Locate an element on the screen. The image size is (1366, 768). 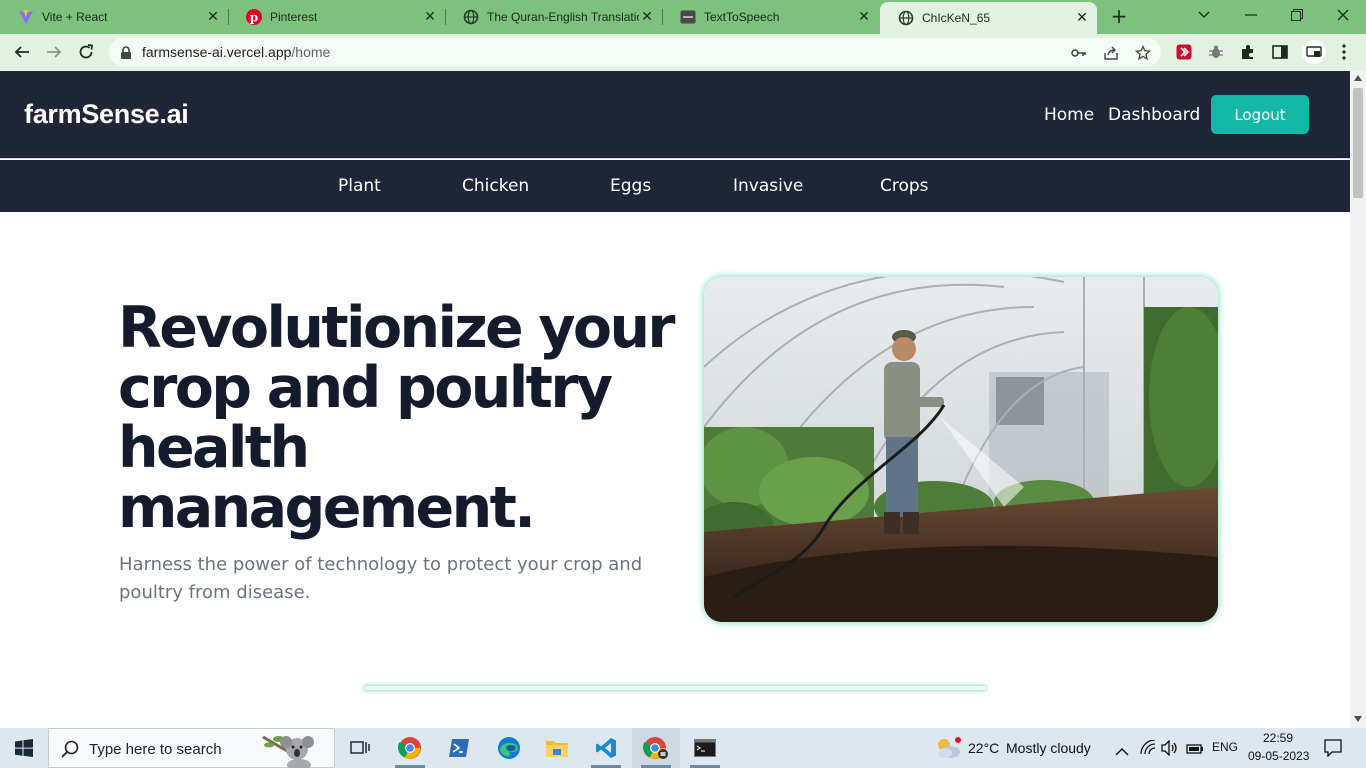
address-bar: farmsense-ai.vercel.app/home is located at coordinates (635, 52).